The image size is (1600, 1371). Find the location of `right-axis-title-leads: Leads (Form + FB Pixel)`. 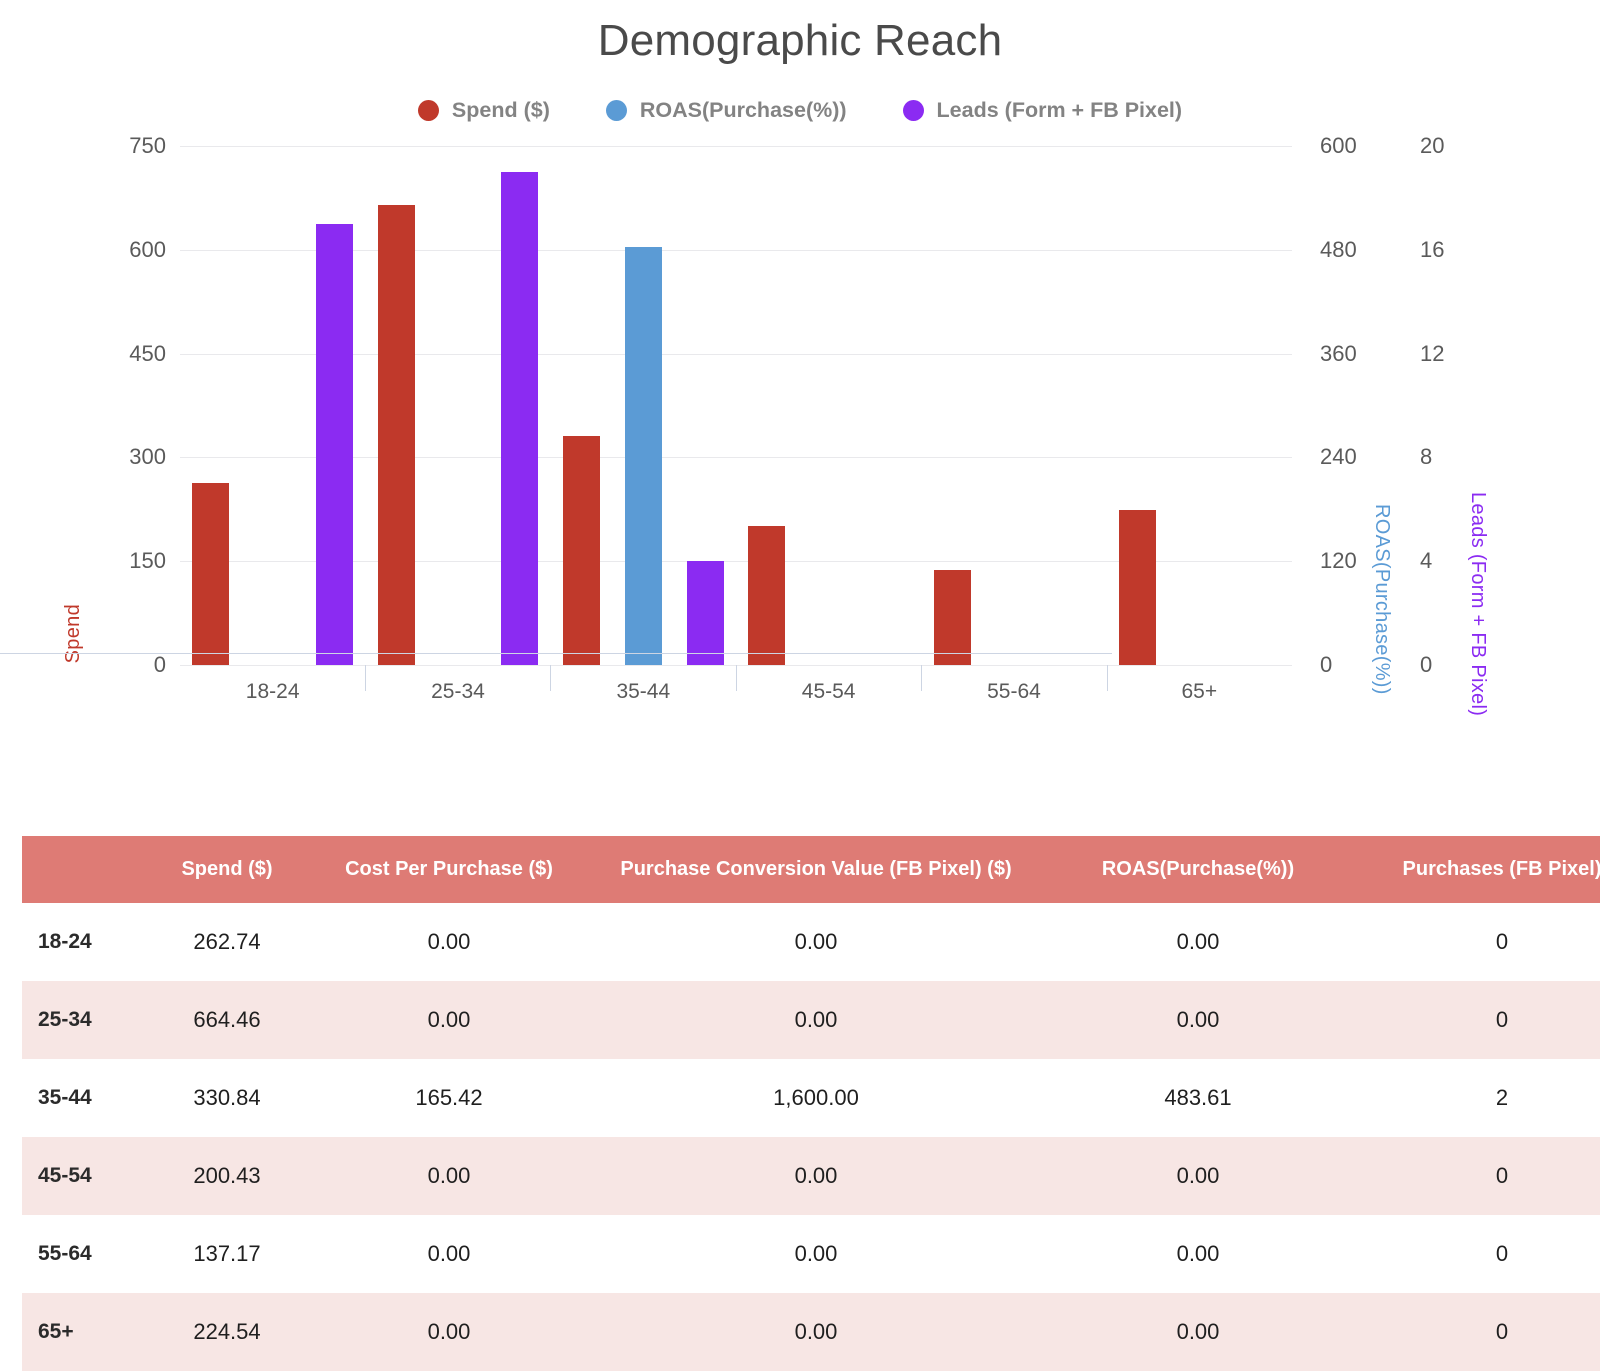

right-axis-title-leads: Leads (Form + FB Pixel) is located at coordinates (1478, 604).